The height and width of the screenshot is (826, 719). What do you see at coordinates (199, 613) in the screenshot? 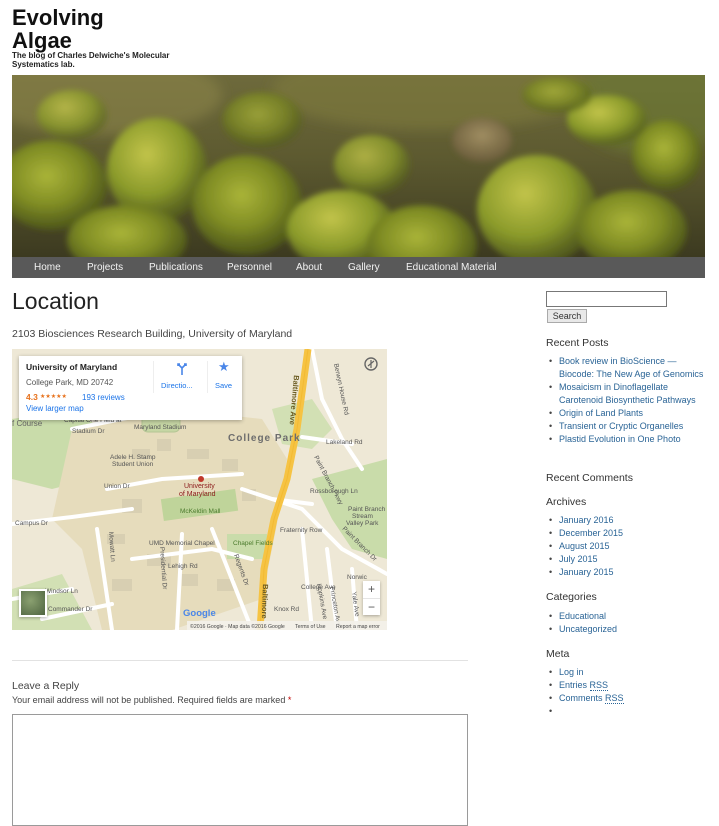
I see `map-google-logo: Google` at bounding box center [199, 613].